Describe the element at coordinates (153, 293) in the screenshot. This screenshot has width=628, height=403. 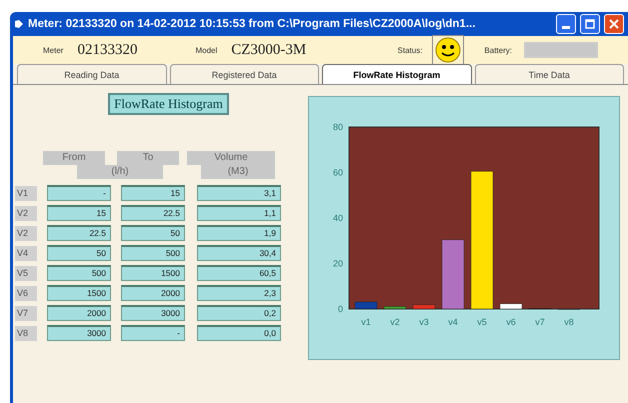
I see `to-field: 2000` at that location.